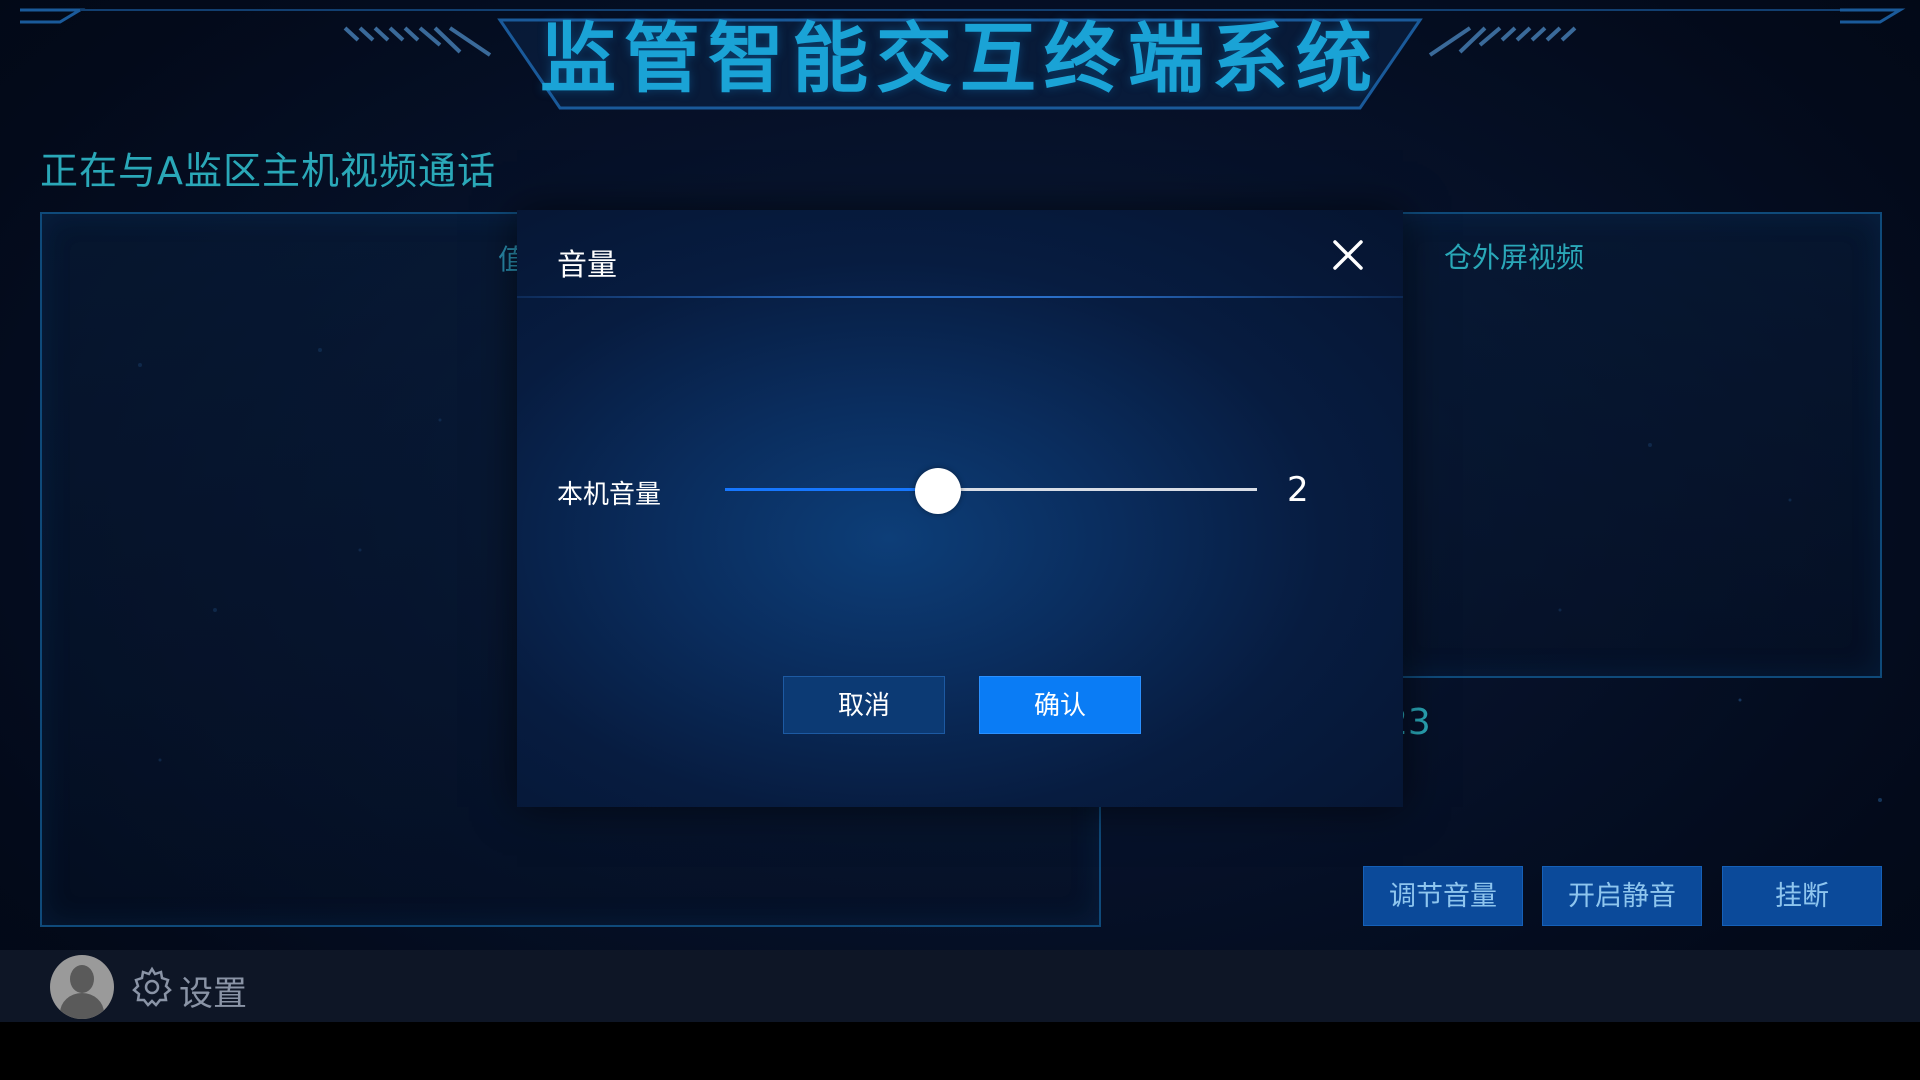  Describe the element at coordinates (1802, 896) in the screenshot. I see `hangup-button: 挂断` at that location.